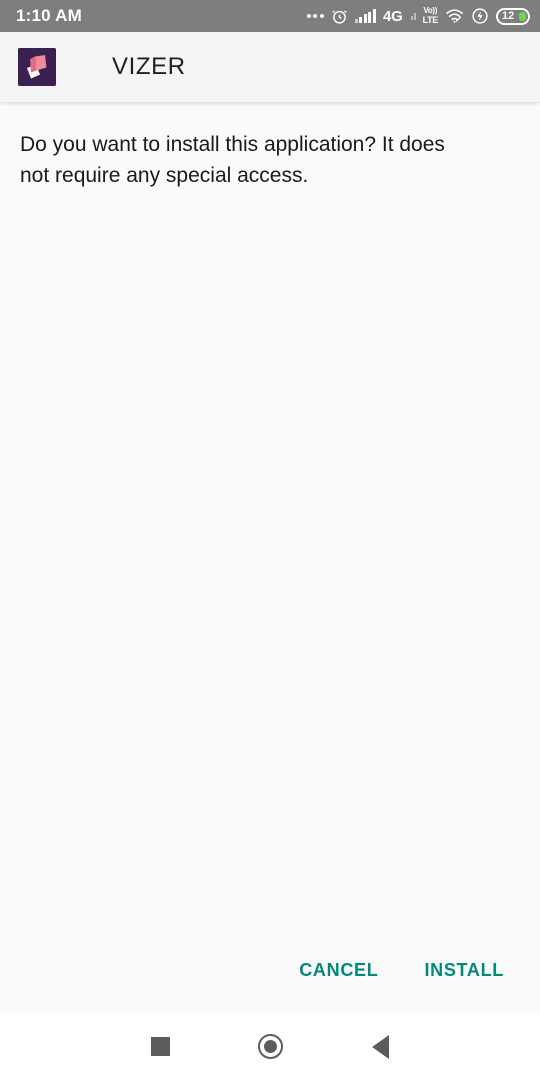  I want to click on cancel-button: CANCEL, so click(338, 970).